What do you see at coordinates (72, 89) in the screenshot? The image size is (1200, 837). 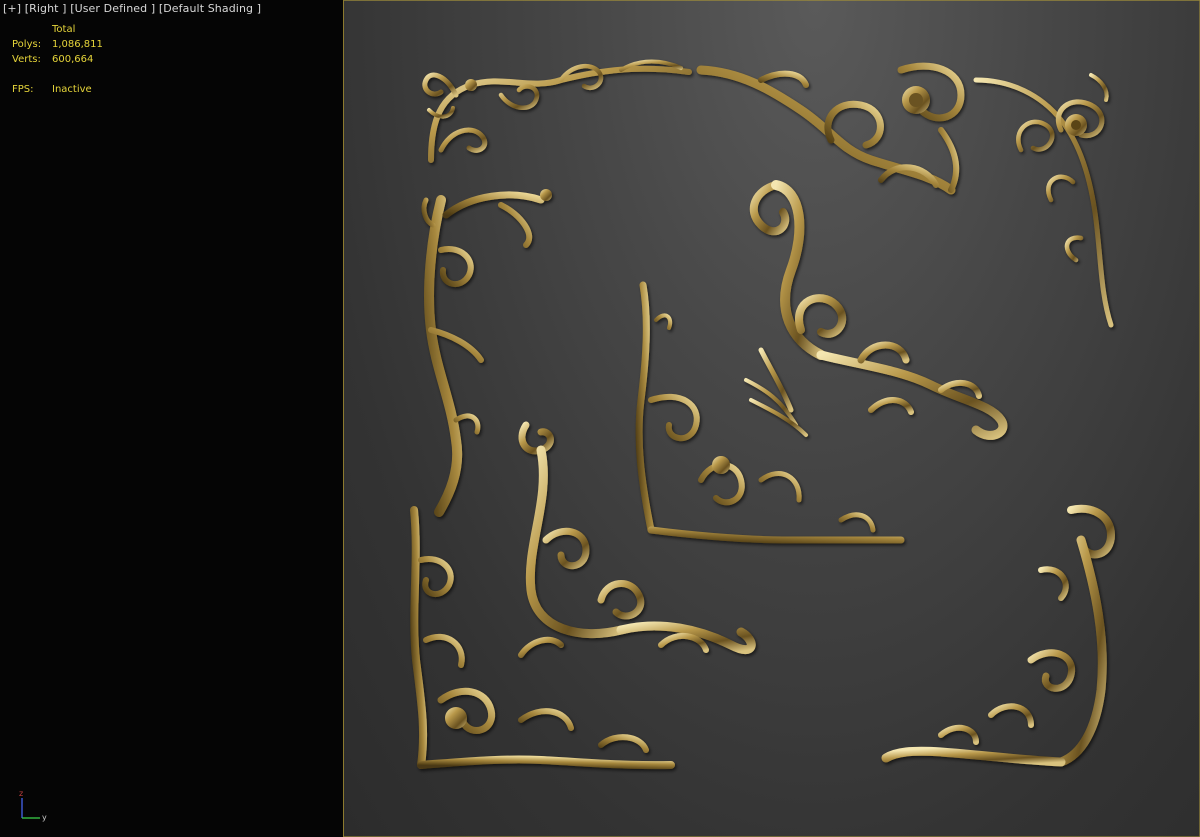 I see `fps-value: Inactive` at bounding box center [72, 89].